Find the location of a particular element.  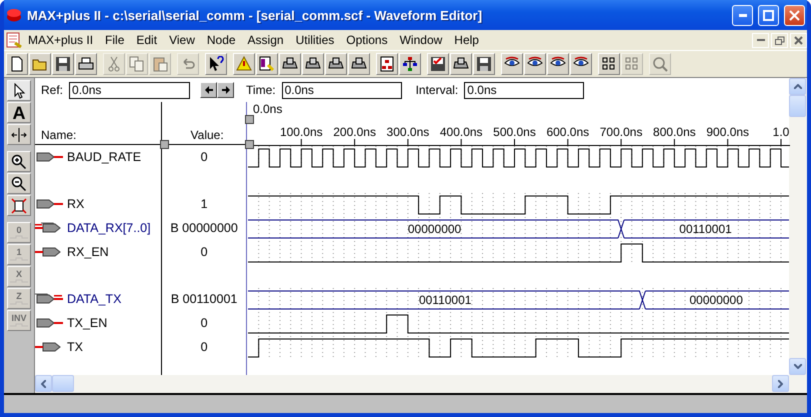

menu-item: File is located at coordinates (114, 40).